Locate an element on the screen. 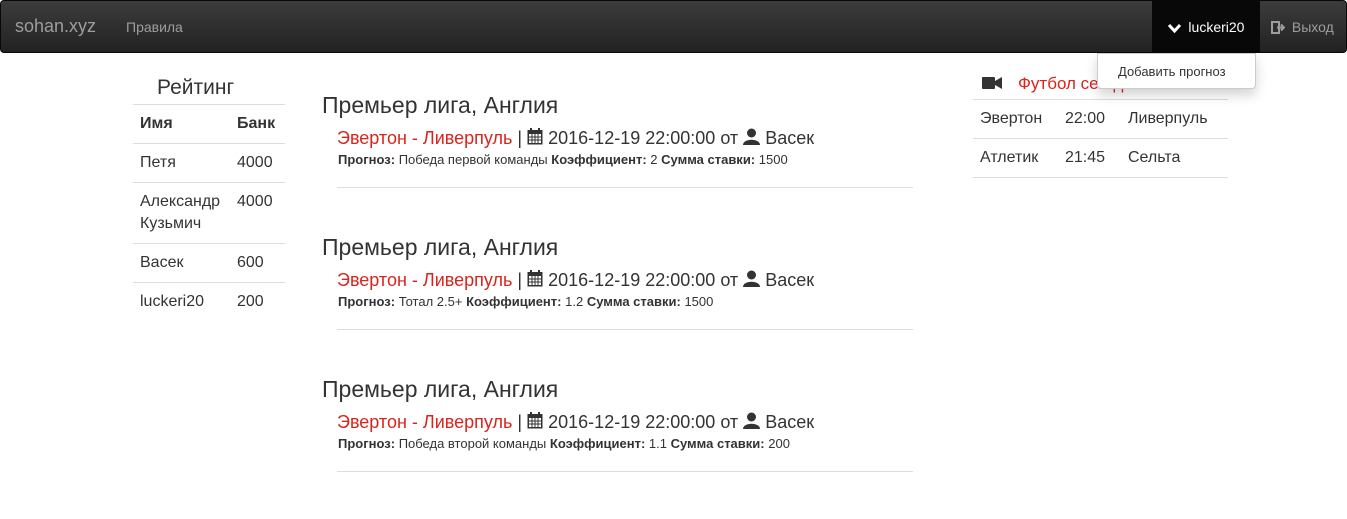  away-team-cell: Ливерпуль is located at coordinates (1174, 119).